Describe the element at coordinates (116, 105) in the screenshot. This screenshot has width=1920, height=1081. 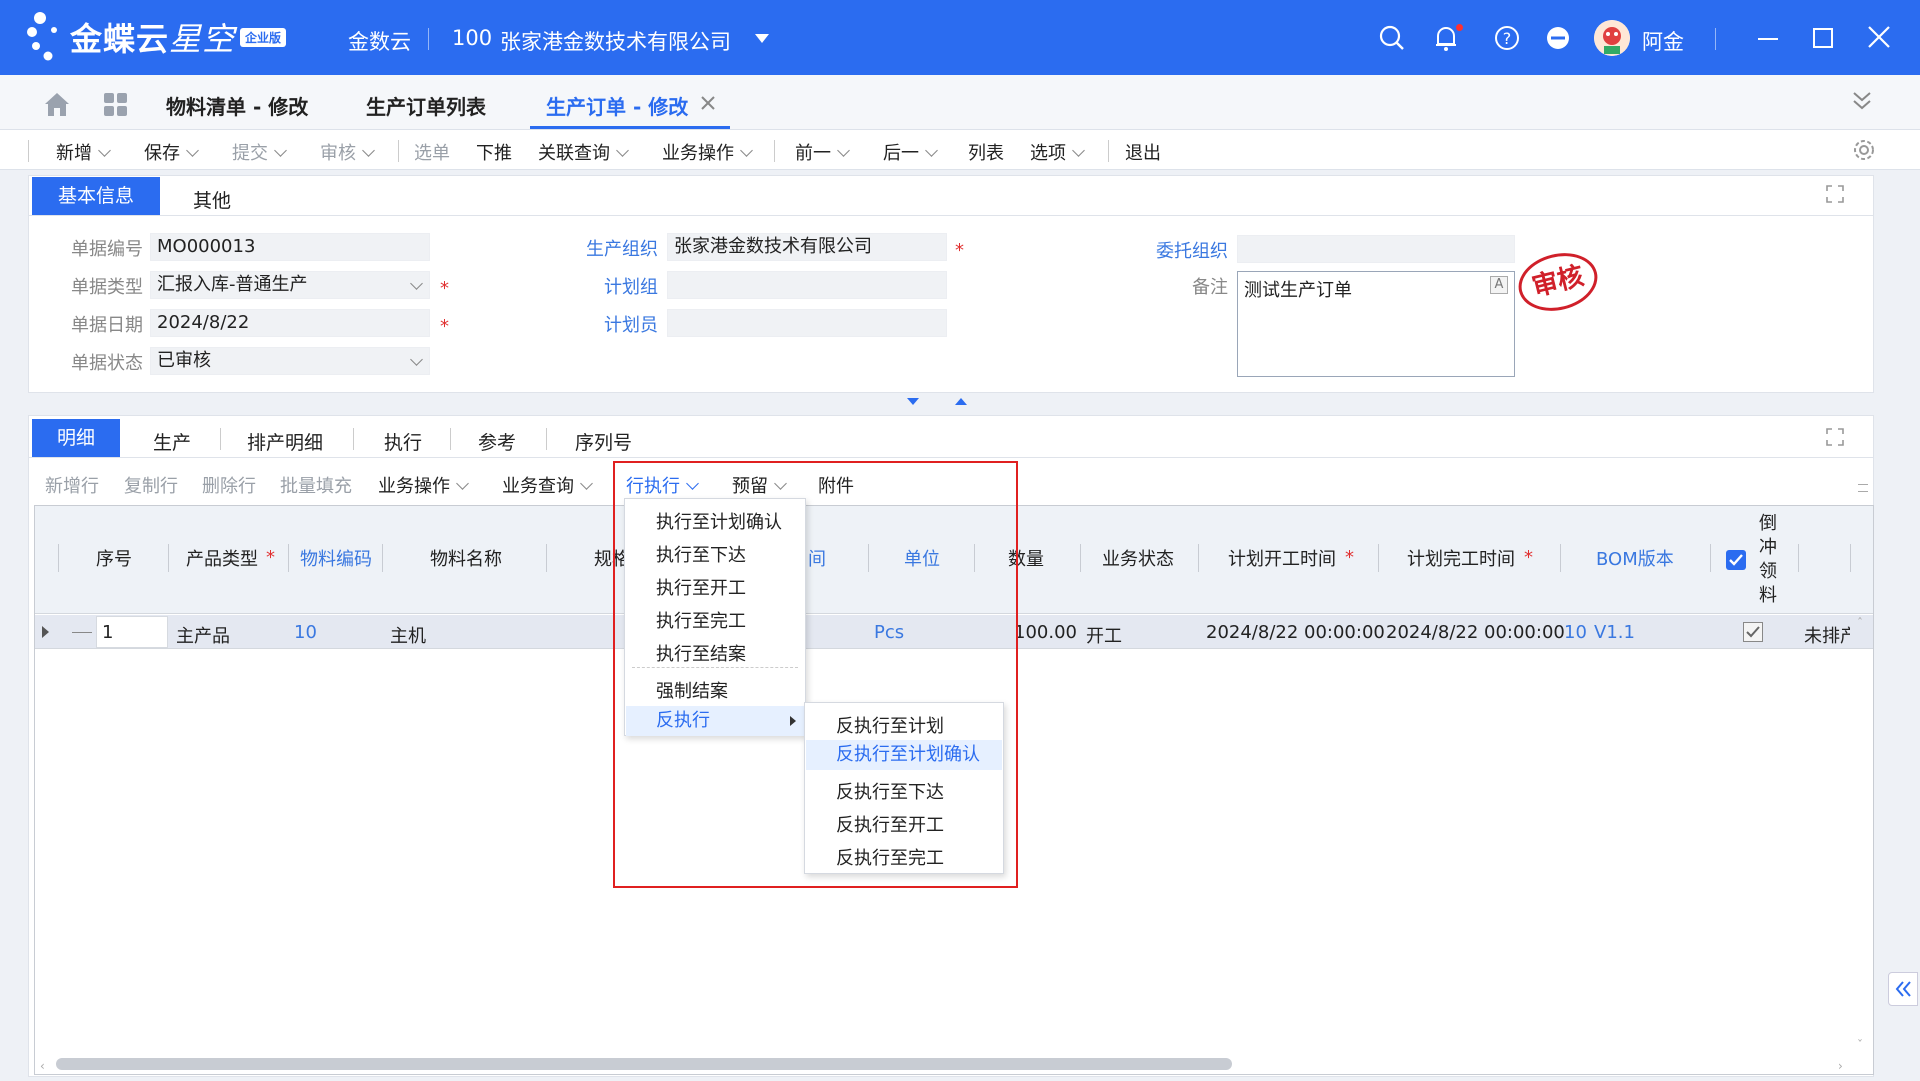
I see `apps-grid-icon` at that location.